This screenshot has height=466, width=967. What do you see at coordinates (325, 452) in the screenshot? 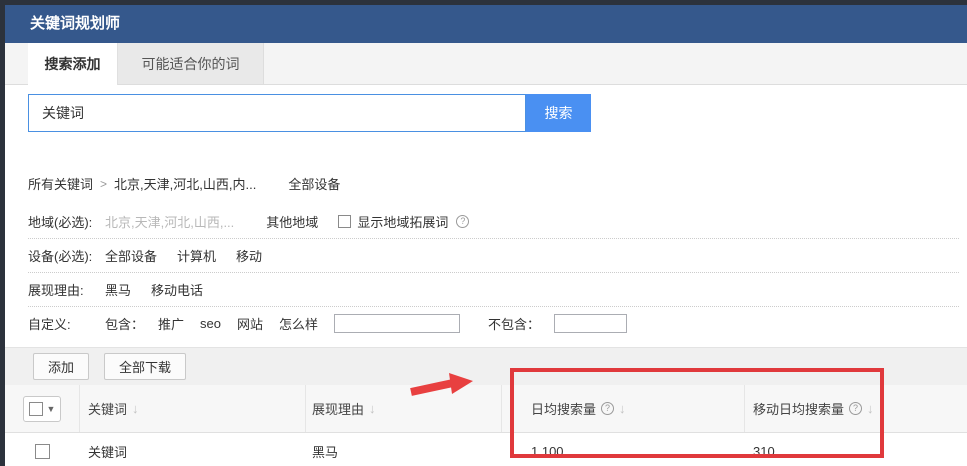
I see `cell-reason: 黑马` at bounding box center [325, 452].